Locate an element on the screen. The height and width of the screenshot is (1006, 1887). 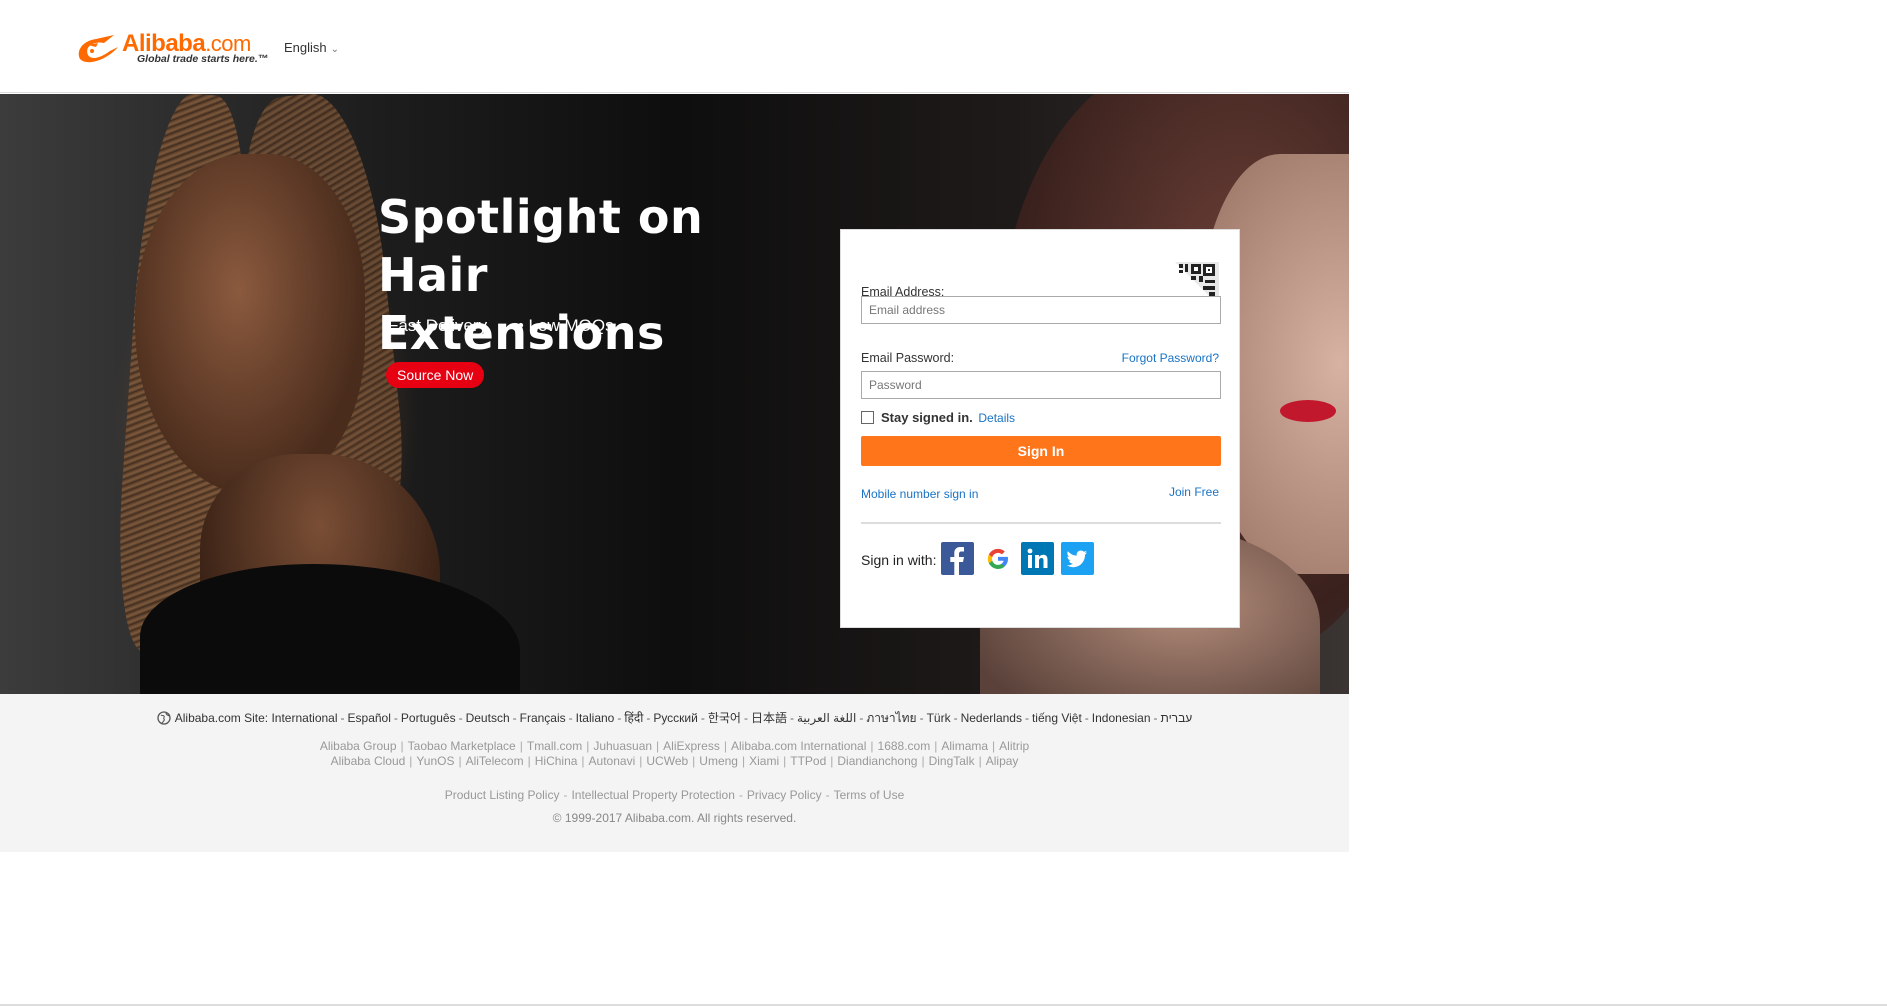
site-language-link: International is located at coordinates (304, 718).